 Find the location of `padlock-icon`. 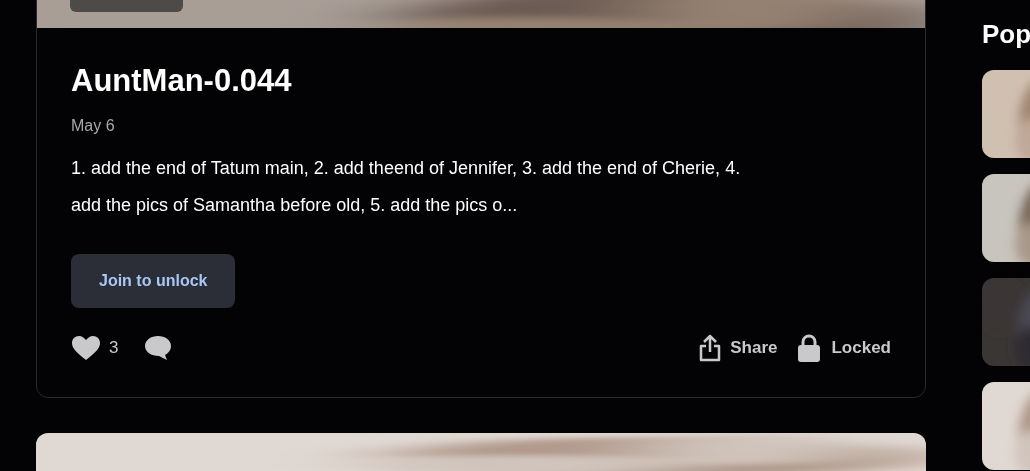

padlock-icon is located at coordinates (809, 347).